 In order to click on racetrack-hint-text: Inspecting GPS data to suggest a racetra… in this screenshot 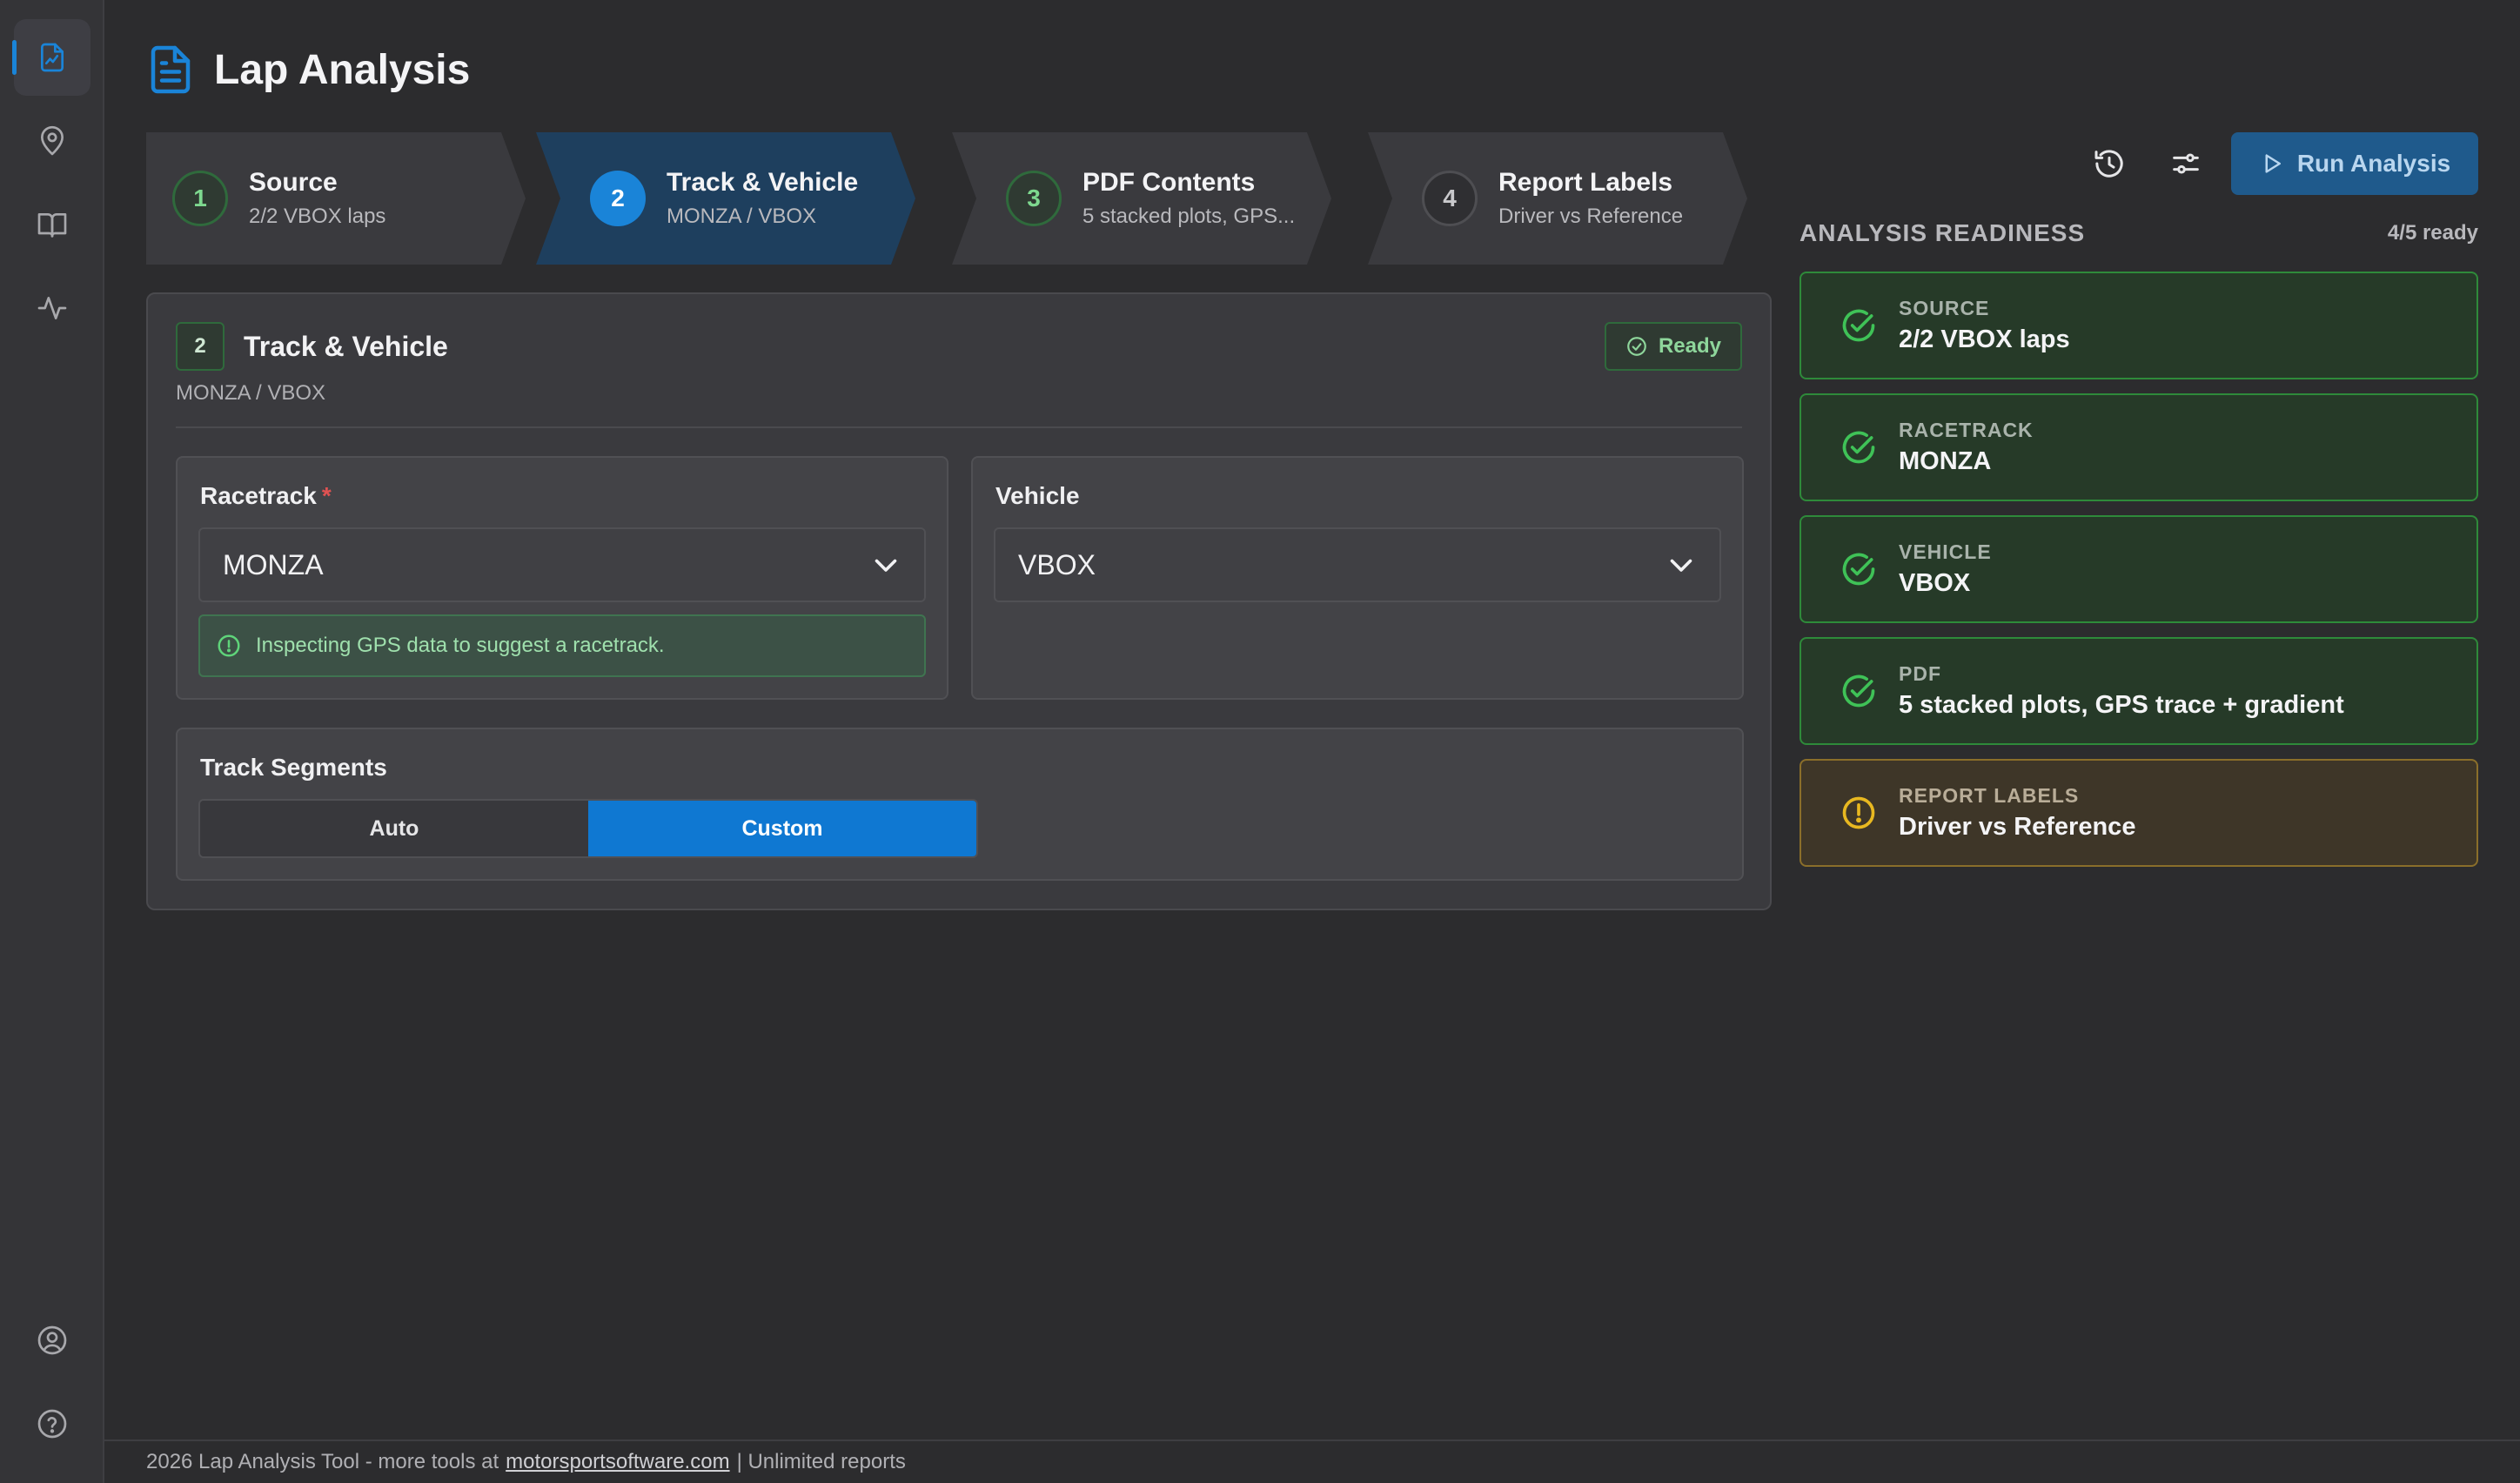, I will do `click(460, 645)`.